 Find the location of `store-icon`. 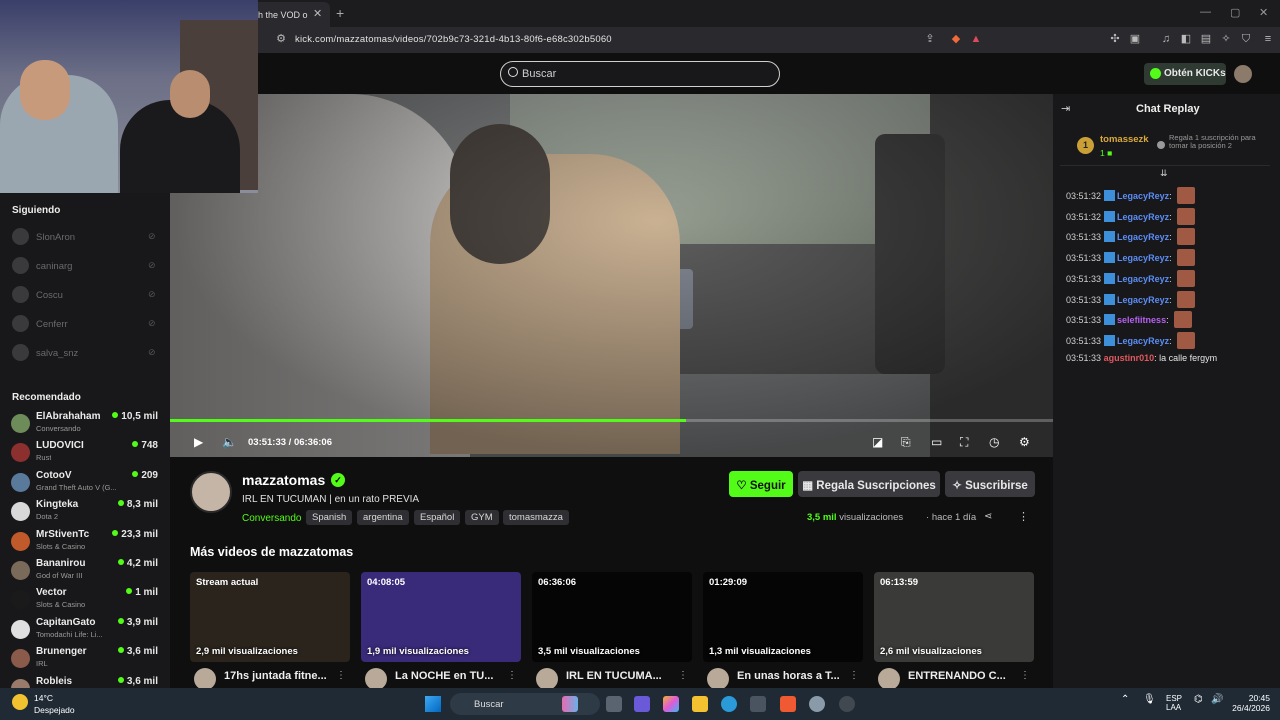

store-icon is located at coordinates (758, 704).